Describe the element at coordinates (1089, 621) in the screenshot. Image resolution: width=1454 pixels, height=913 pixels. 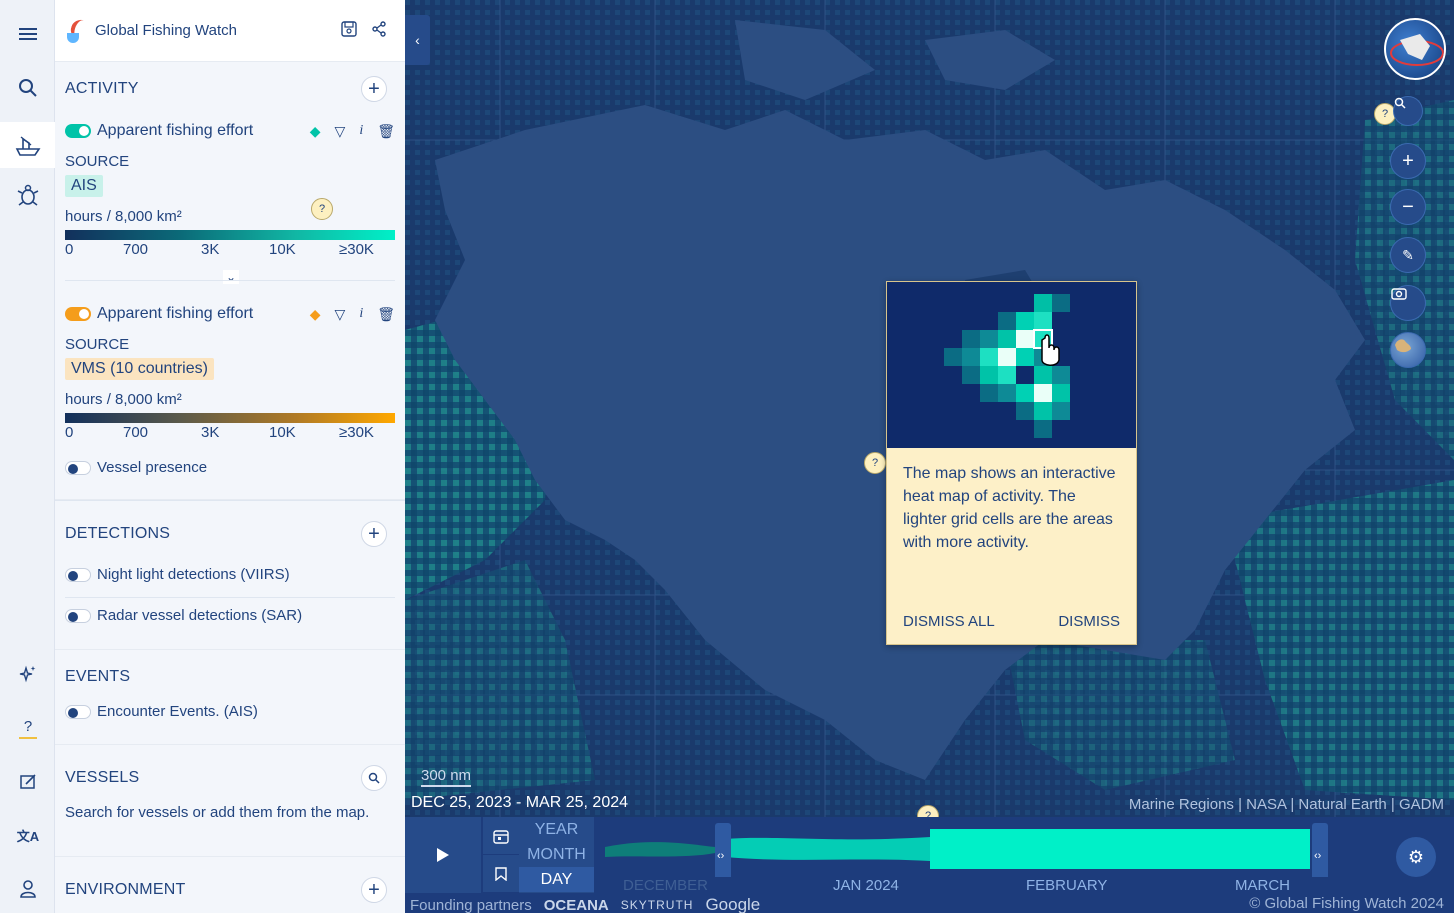
I see `dismiss-button: DISMISS` at that location.